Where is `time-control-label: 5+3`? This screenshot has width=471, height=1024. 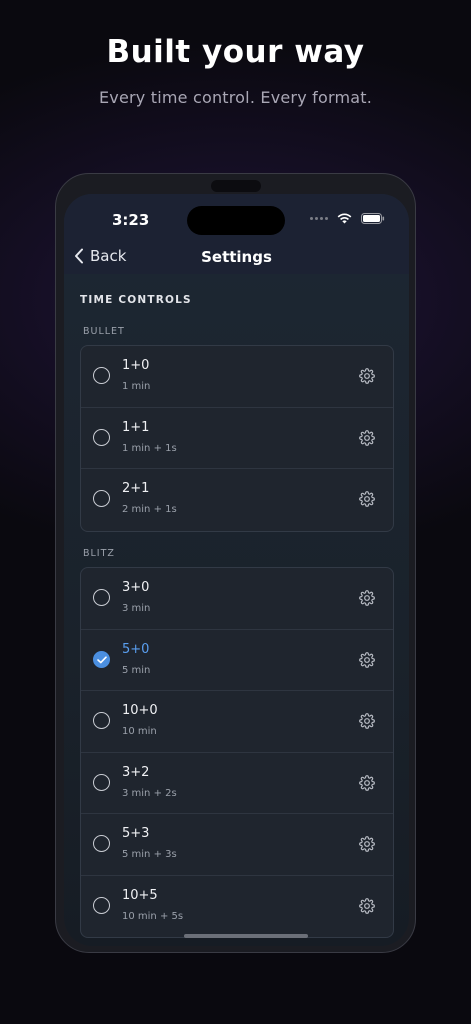
time-control-label: 5+3 is located at coordinates (136, 833).